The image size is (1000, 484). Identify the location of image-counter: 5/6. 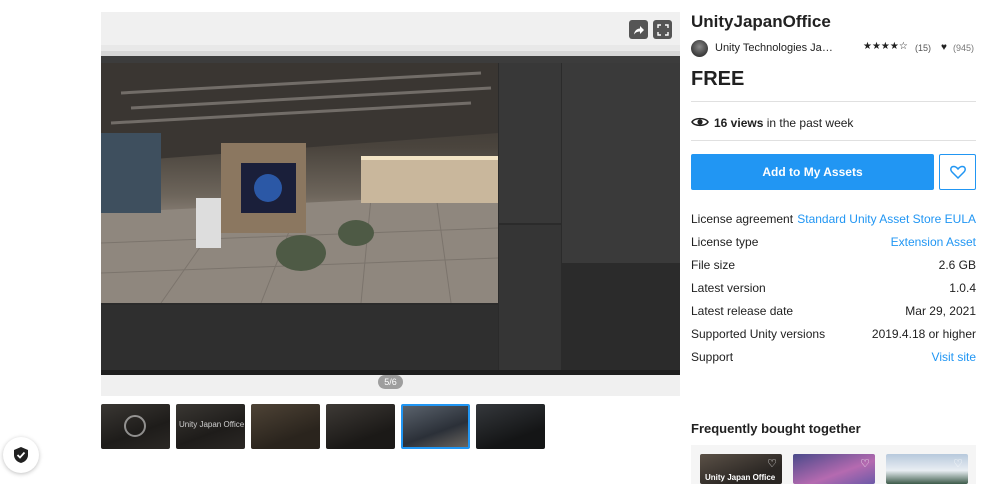
(390, 382).